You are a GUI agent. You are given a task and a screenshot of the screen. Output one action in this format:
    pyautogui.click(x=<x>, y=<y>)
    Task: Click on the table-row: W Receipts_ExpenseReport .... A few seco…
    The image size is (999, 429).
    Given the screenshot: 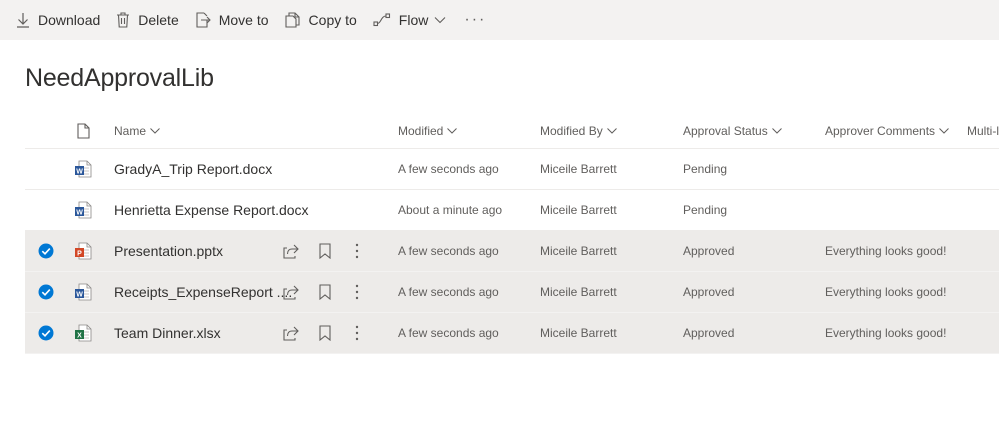 What is the action you would take?
    pyautogui.click(x=512, y=292)
    